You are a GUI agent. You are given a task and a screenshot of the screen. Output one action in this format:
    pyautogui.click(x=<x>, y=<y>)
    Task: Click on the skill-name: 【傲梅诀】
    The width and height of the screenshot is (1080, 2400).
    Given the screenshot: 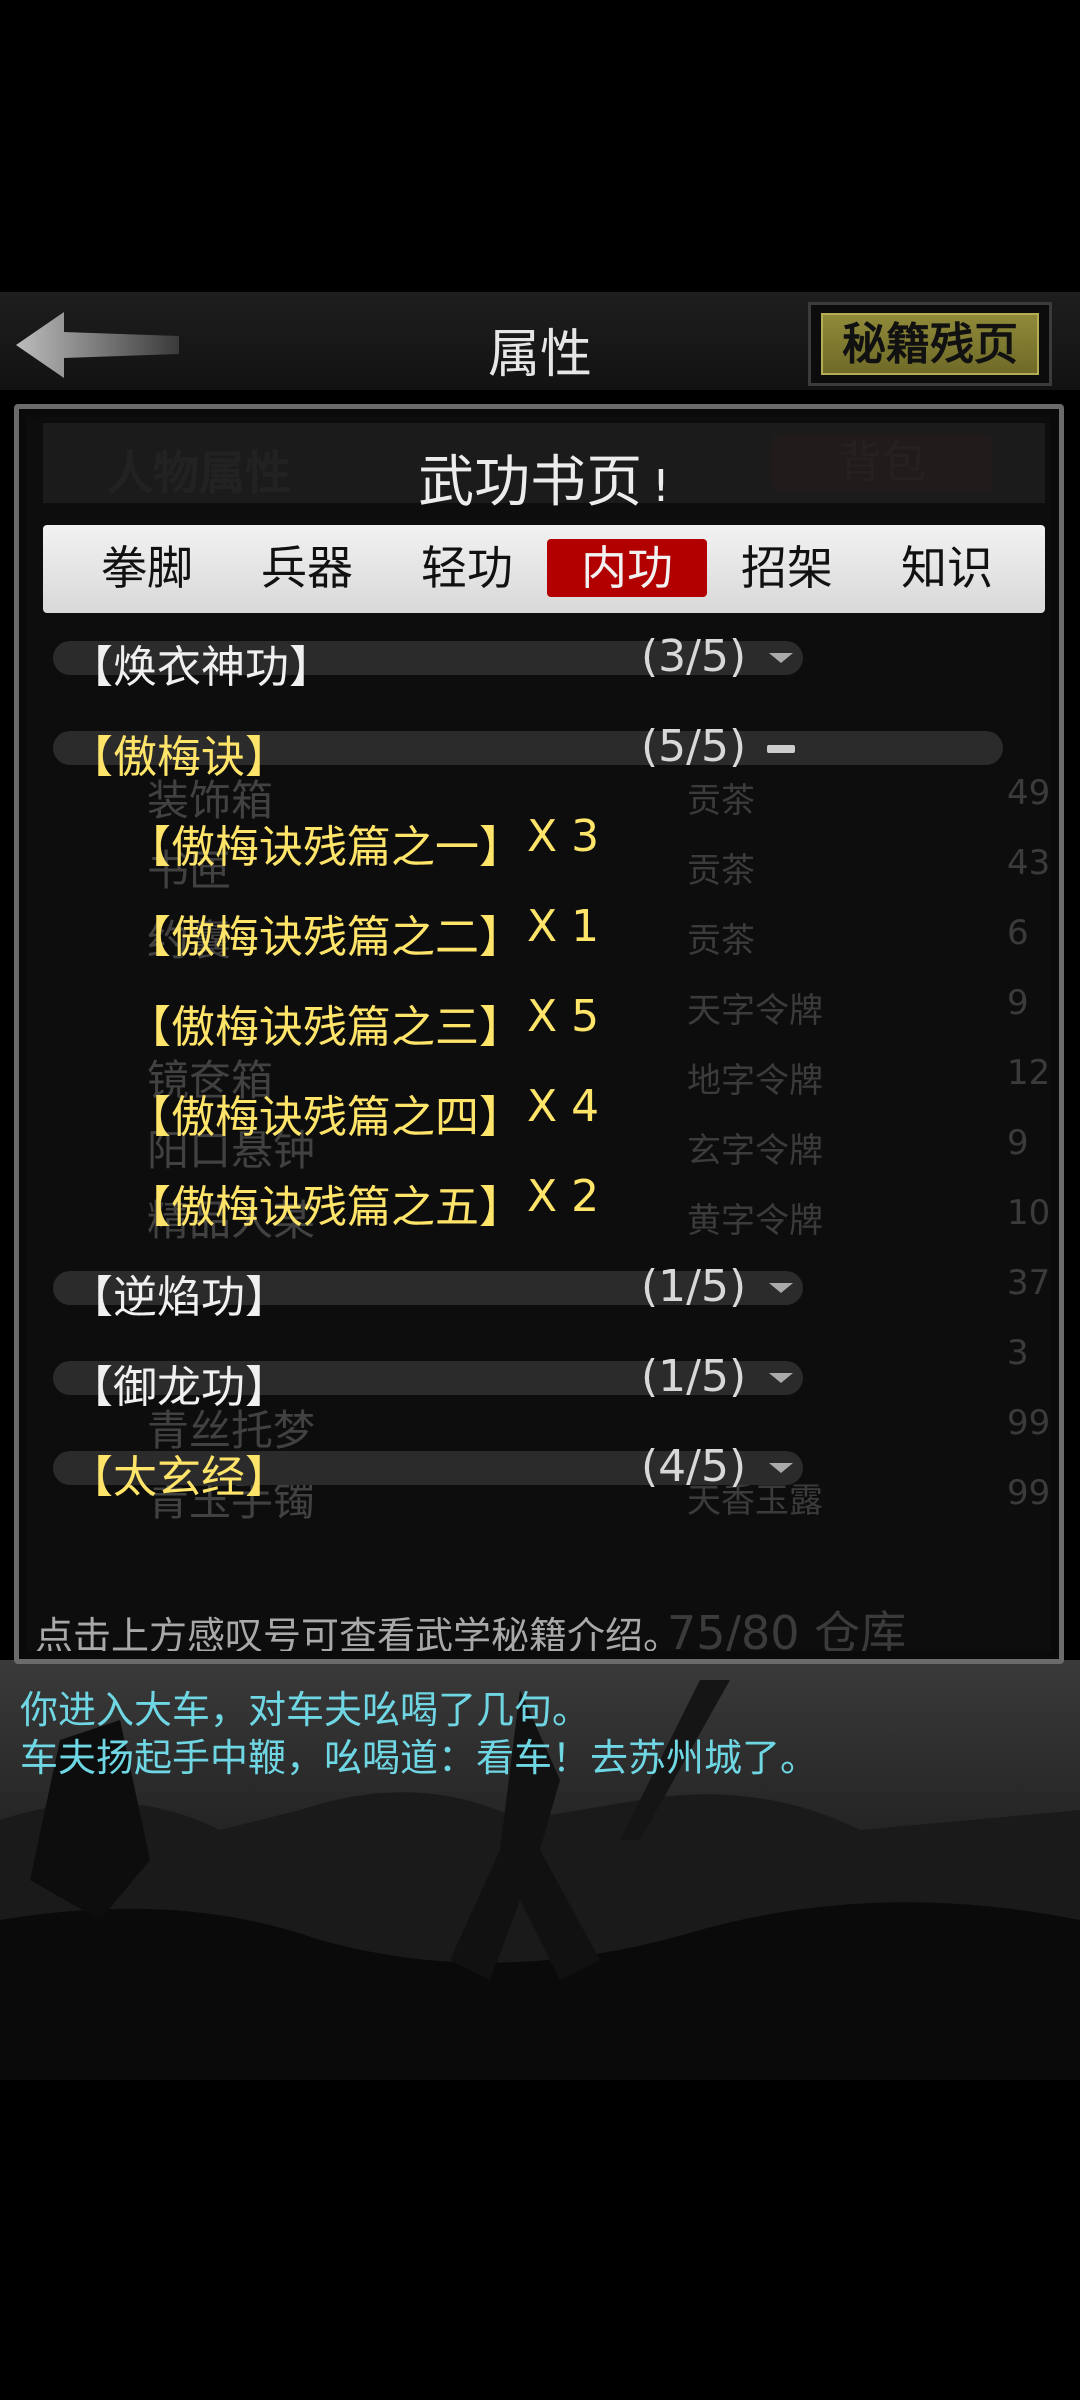 What is the action you would take?
    pyautogui.click(x=179, y=757)
    